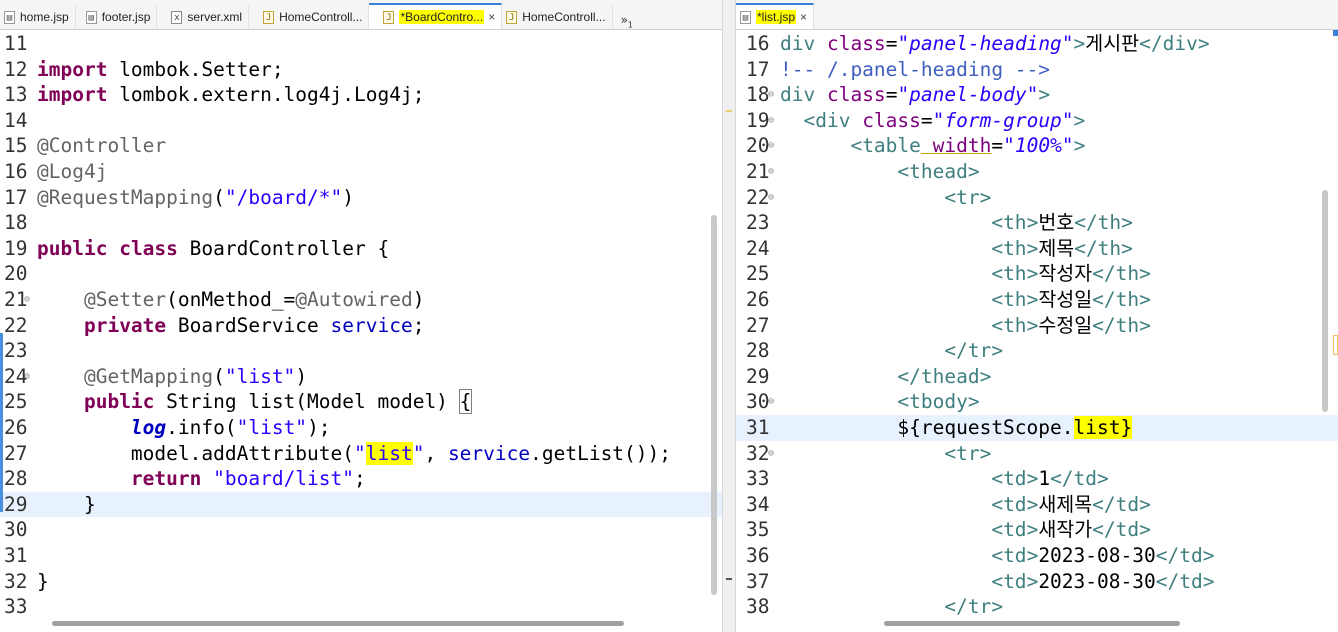  What do you see at coordinates (361, 351) in the screenshot?
I see `code-line: 23` at bounding box center [361, 351].